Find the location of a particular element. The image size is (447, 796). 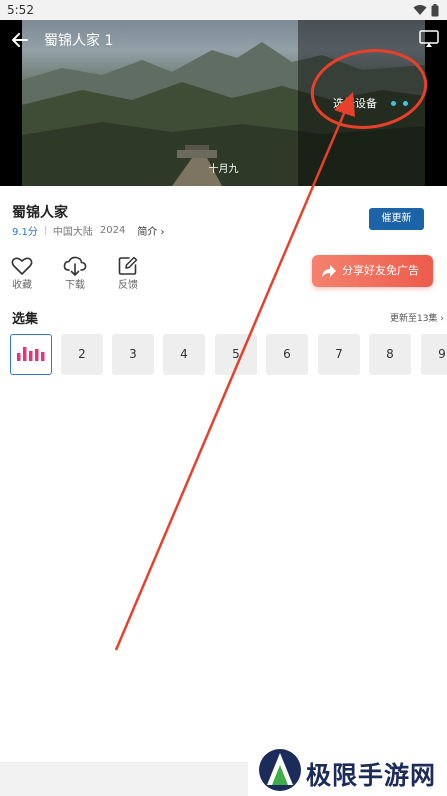

episodes-title: 选集 is located at coordinates (25, 319).